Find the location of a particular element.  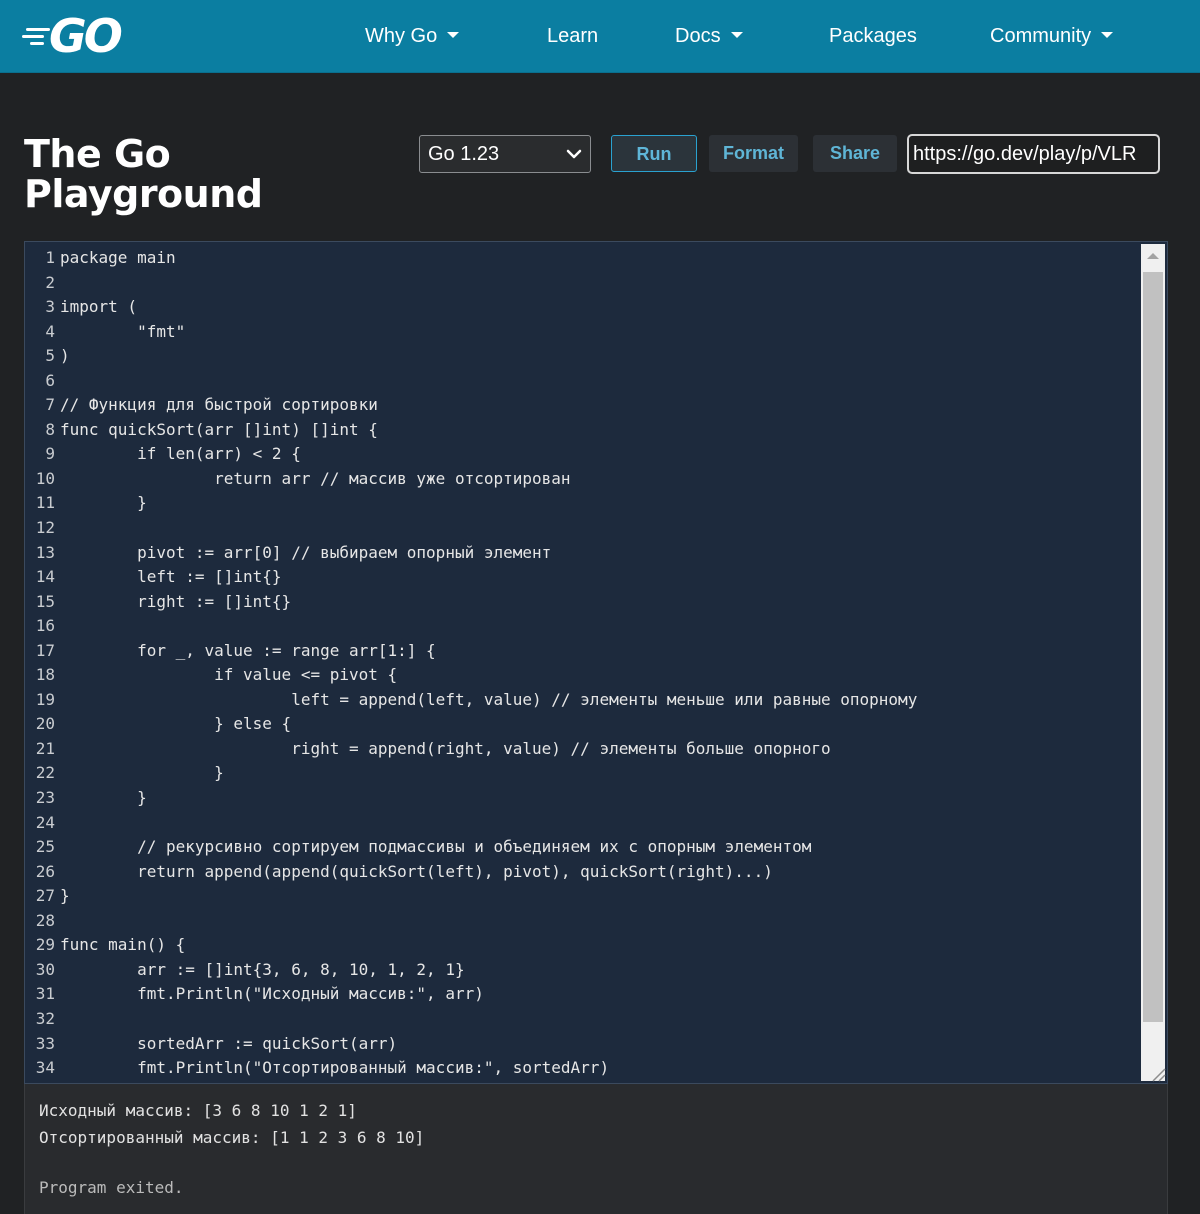

line-number: 5 is located at coordinates (50, 356).